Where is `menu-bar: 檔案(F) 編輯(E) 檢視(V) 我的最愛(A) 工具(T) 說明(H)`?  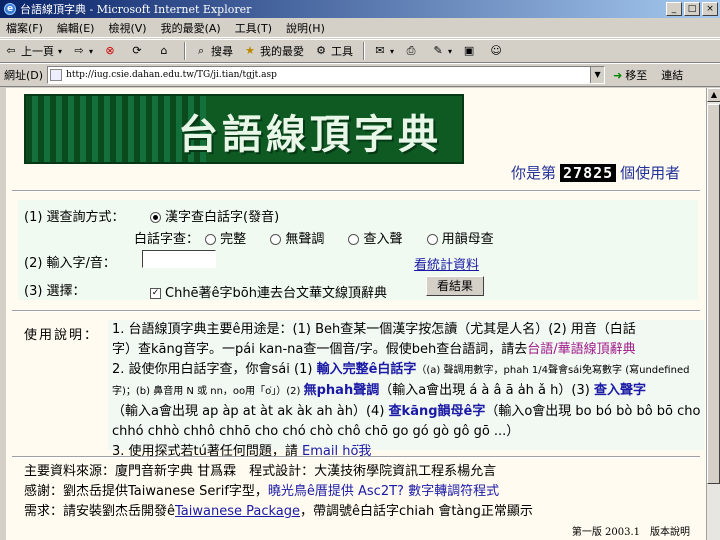
menu-bar: 檔案(F) 編輯(E) 檢視(V) 我的最愛(A) 工具(T) 說明(H) is located at coordinates (360, 28).